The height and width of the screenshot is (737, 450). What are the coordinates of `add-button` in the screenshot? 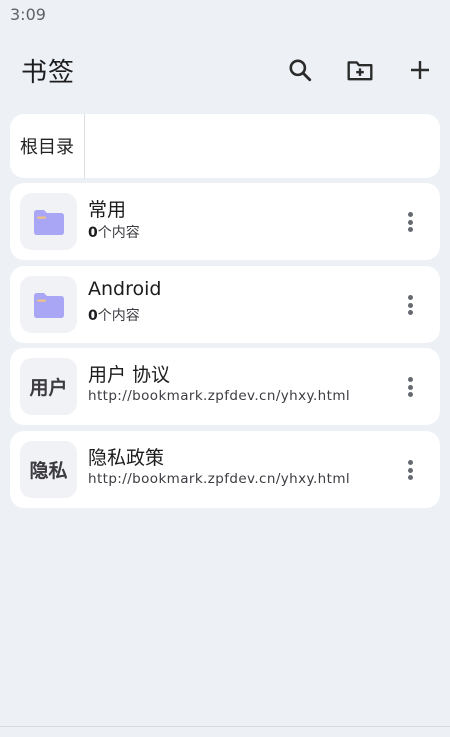 It's located at (420, 70).